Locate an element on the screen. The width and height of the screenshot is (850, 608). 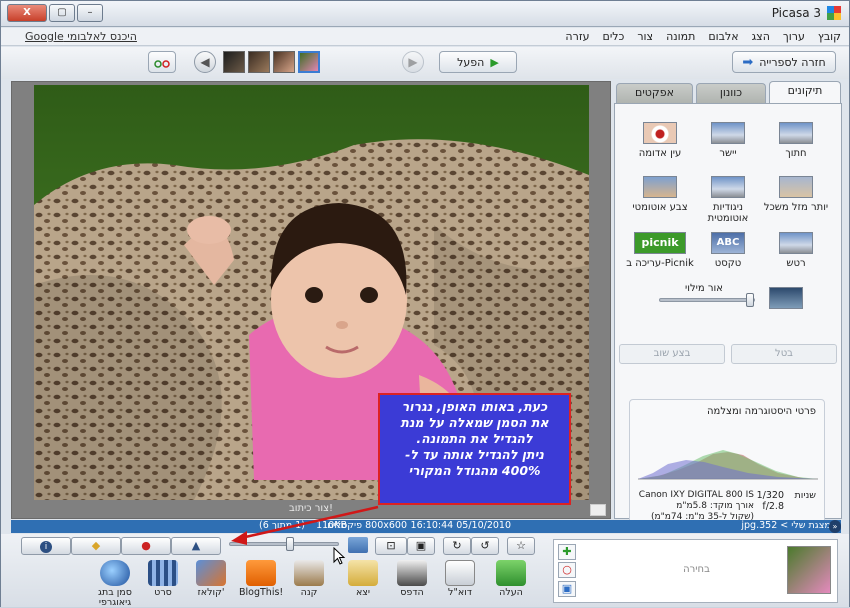
action-label: קולאז' is located at coordinates (211, 592).